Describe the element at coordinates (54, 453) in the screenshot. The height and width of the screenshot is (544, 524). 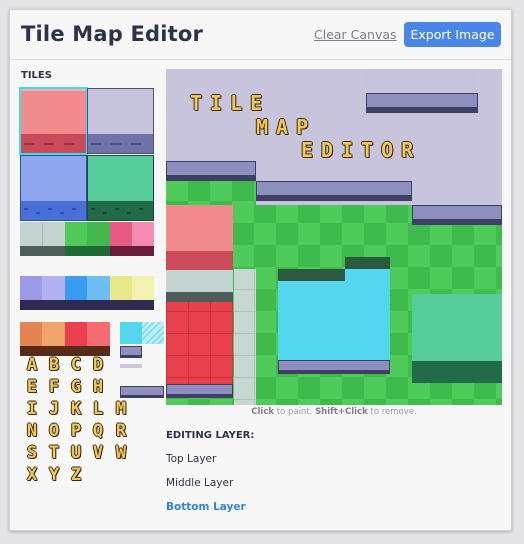
I see `letter-tile-t: T` at that location.